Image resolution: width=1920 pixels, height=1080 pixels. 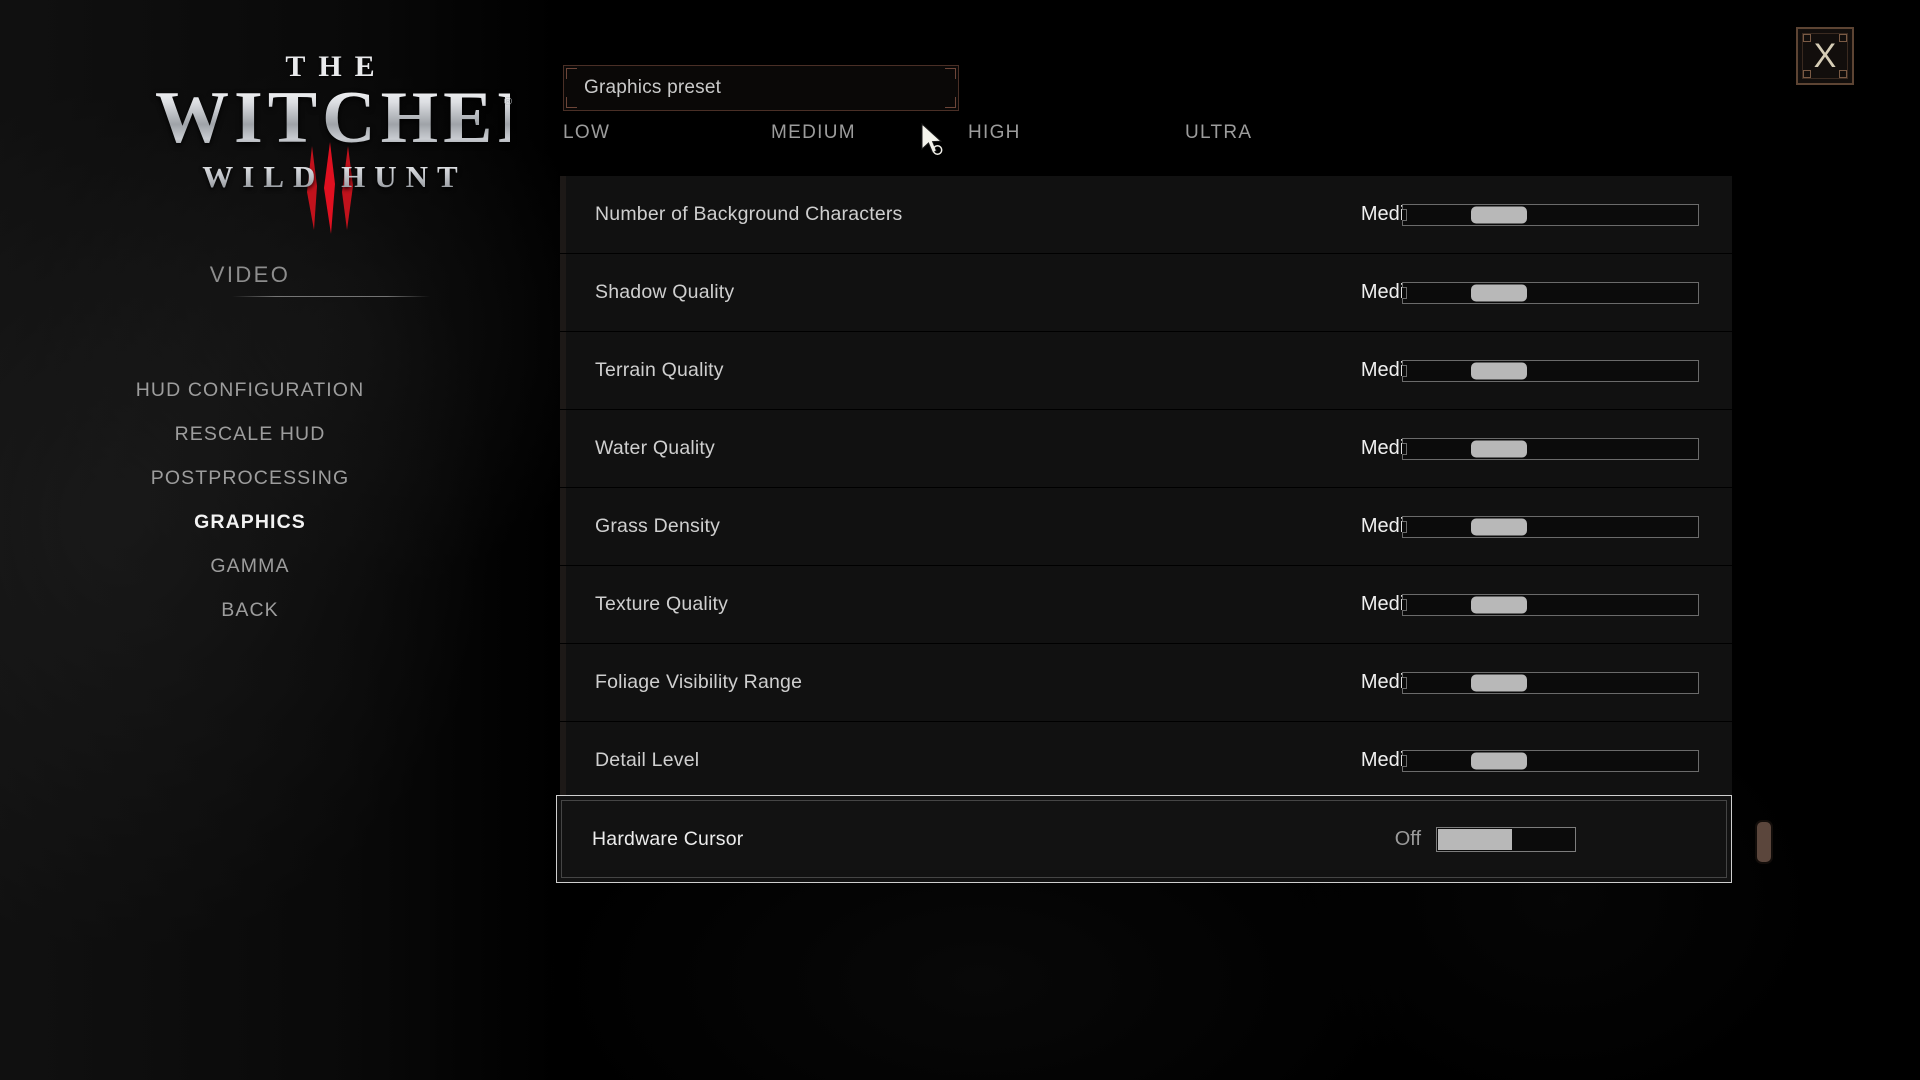 What do you see at coordinates (1146, 449) in the screenshot?
I see `settings-row: Water Quality Medium` at bounding box center [1146, 449].